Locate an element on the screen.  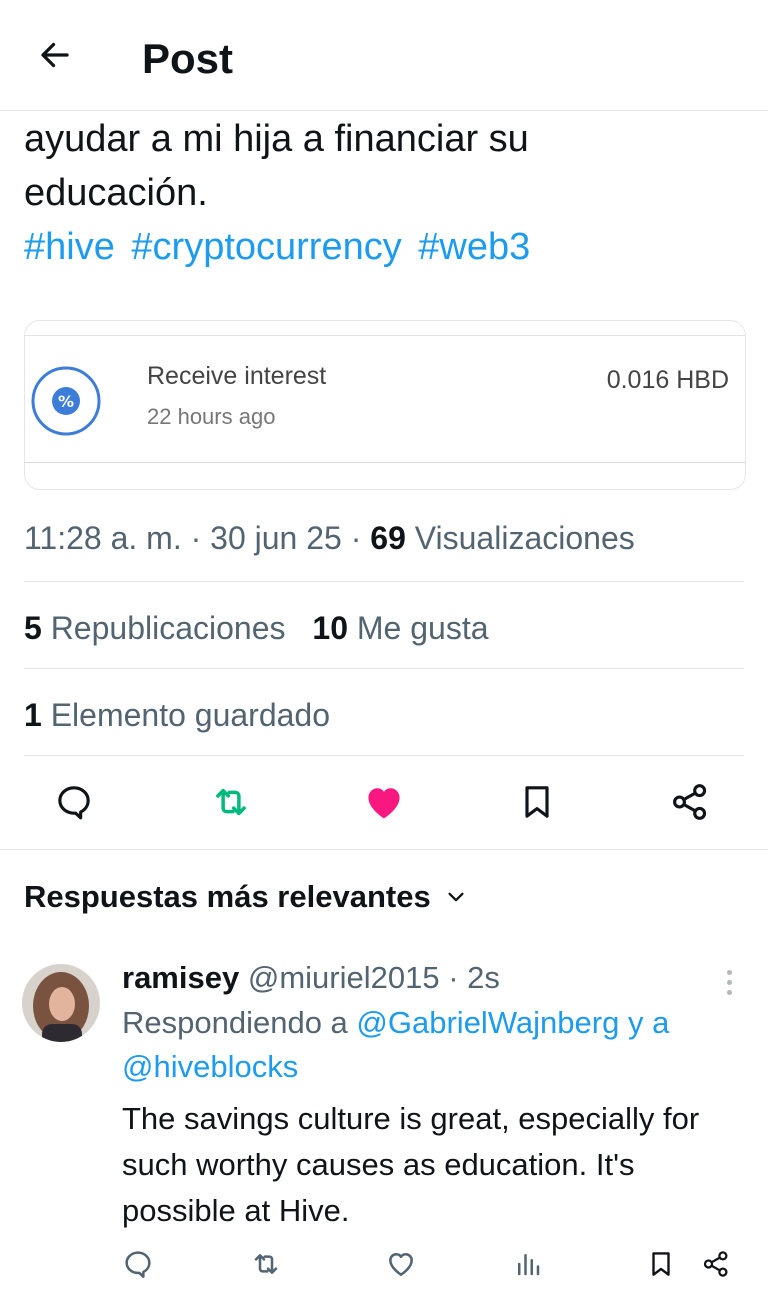
replying-connector: y a is located at coordinates (648, 1022).